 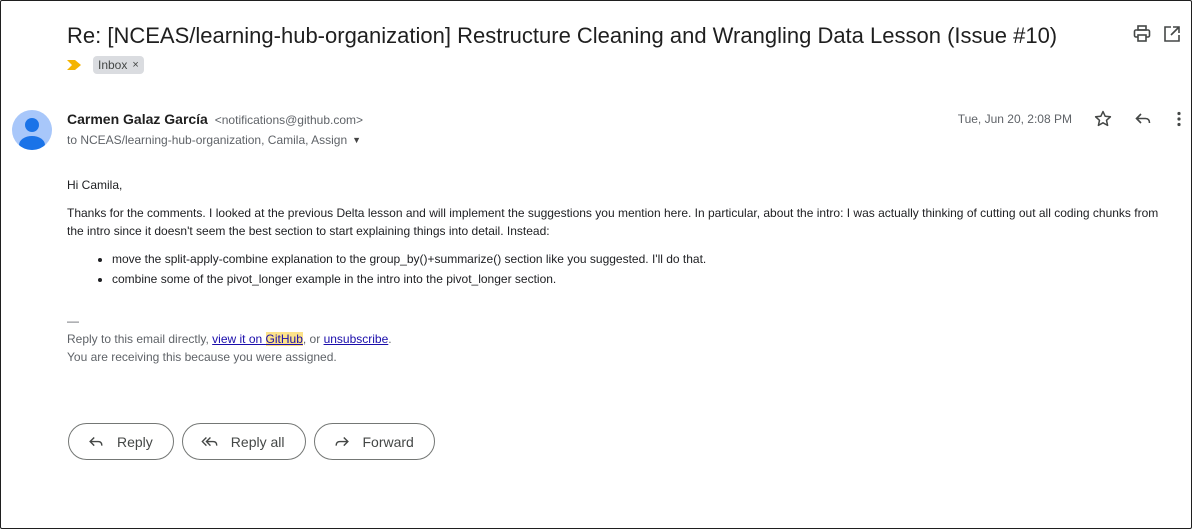 I want to click on reply-button: Reply, so click(x=121, y=441).